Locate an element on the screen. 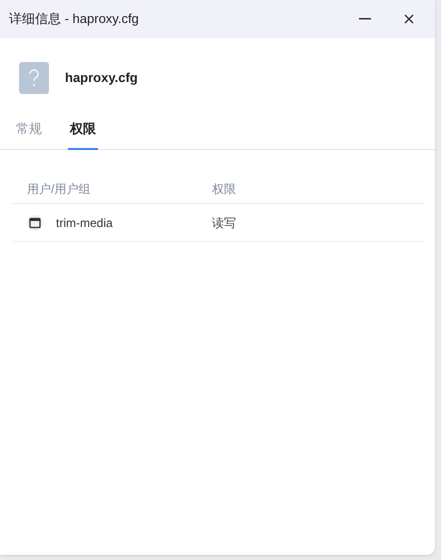 The width and height of the screenshot is (441, 560). column-header: 权限 is located at coordinates (224, 189).